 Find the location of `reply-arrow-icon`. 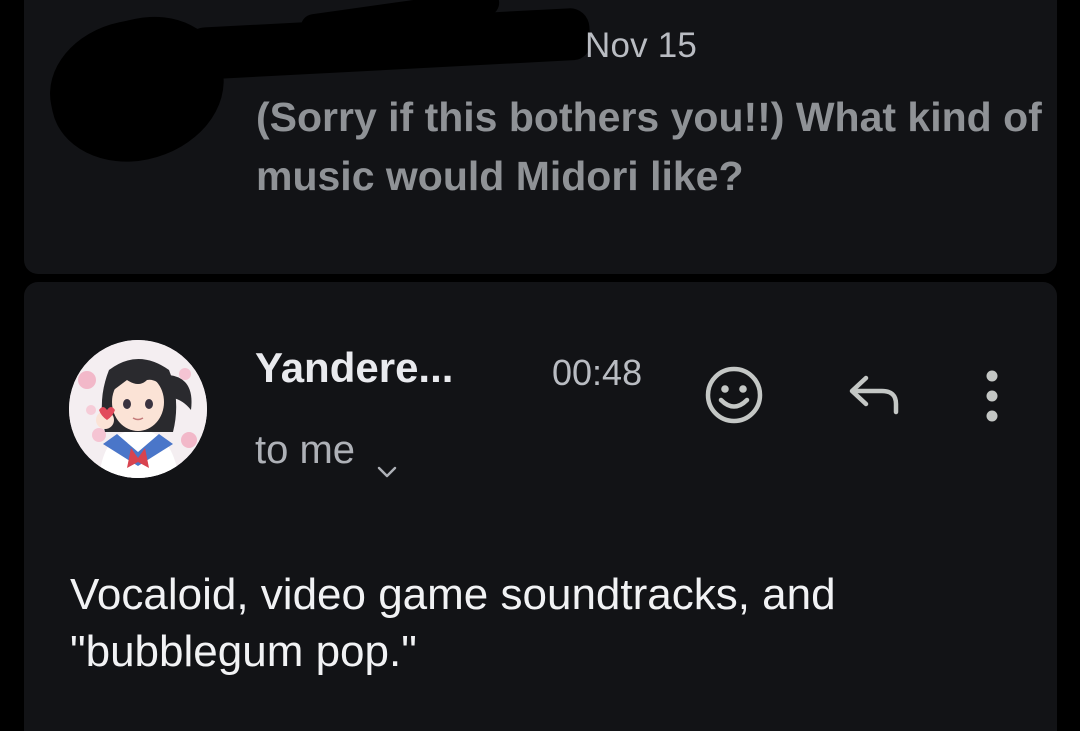

reply-arrow-icon is located at coordinates (874, 397).